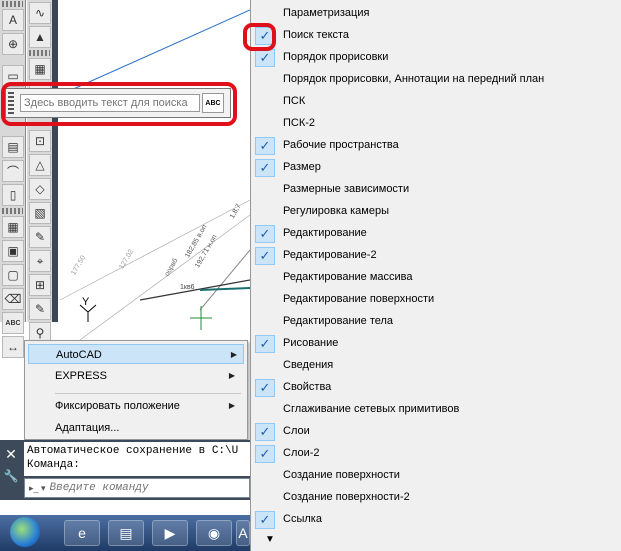 This screenshot has height=551, width=621. I want to click on menu-item-label: Ссылка, so click(302, 519).